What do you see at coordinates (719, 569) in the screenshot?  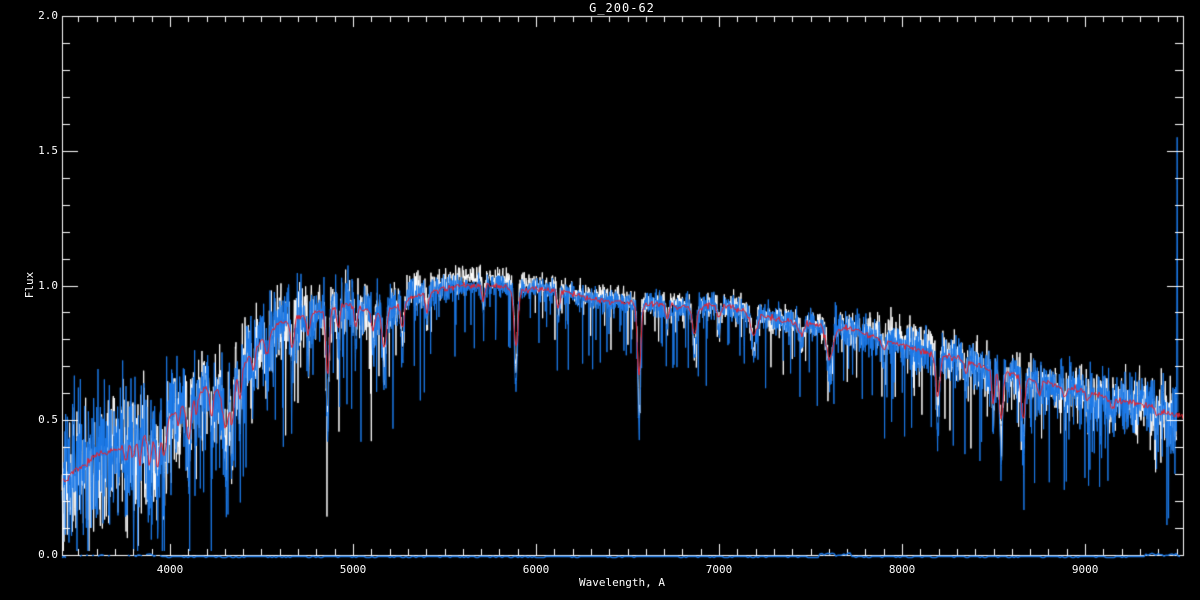 I see `x-tick-label: 7000` at bounding box center [719, 569].